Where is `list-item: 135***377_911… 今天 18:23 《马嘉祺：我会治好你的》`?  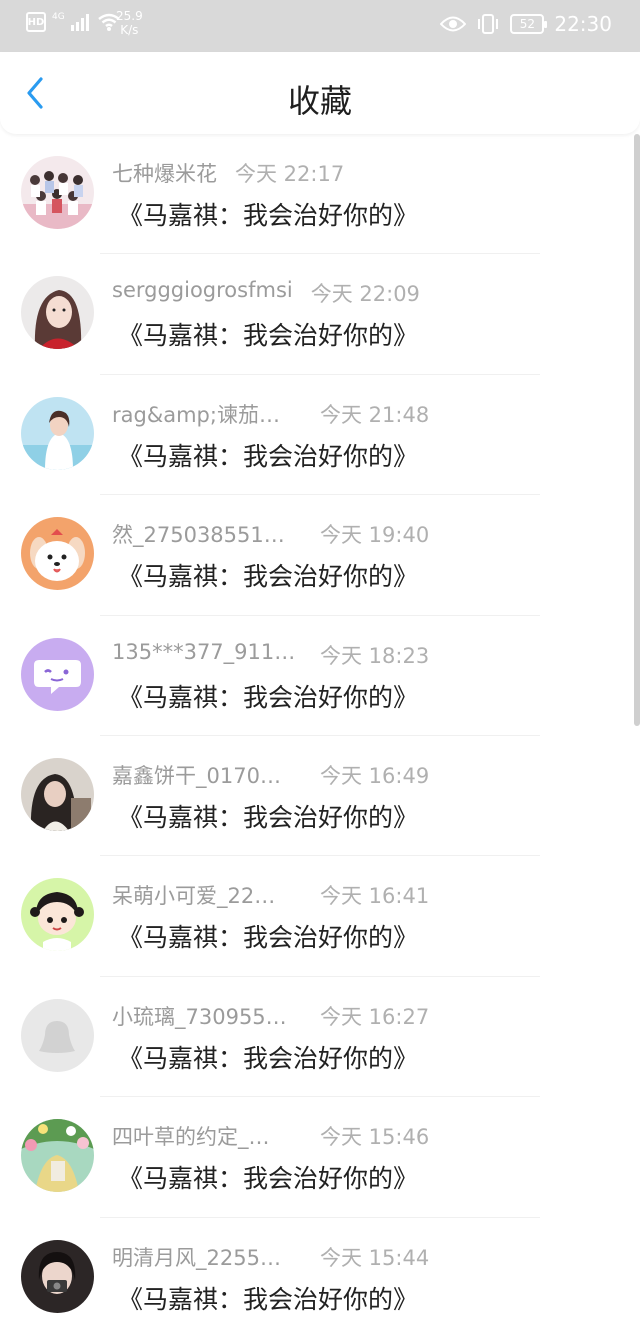
list-item: 135***377_911… 今天 18:23 《马嘉祺：我会治好你的》 is located at coordinates (320, 676).